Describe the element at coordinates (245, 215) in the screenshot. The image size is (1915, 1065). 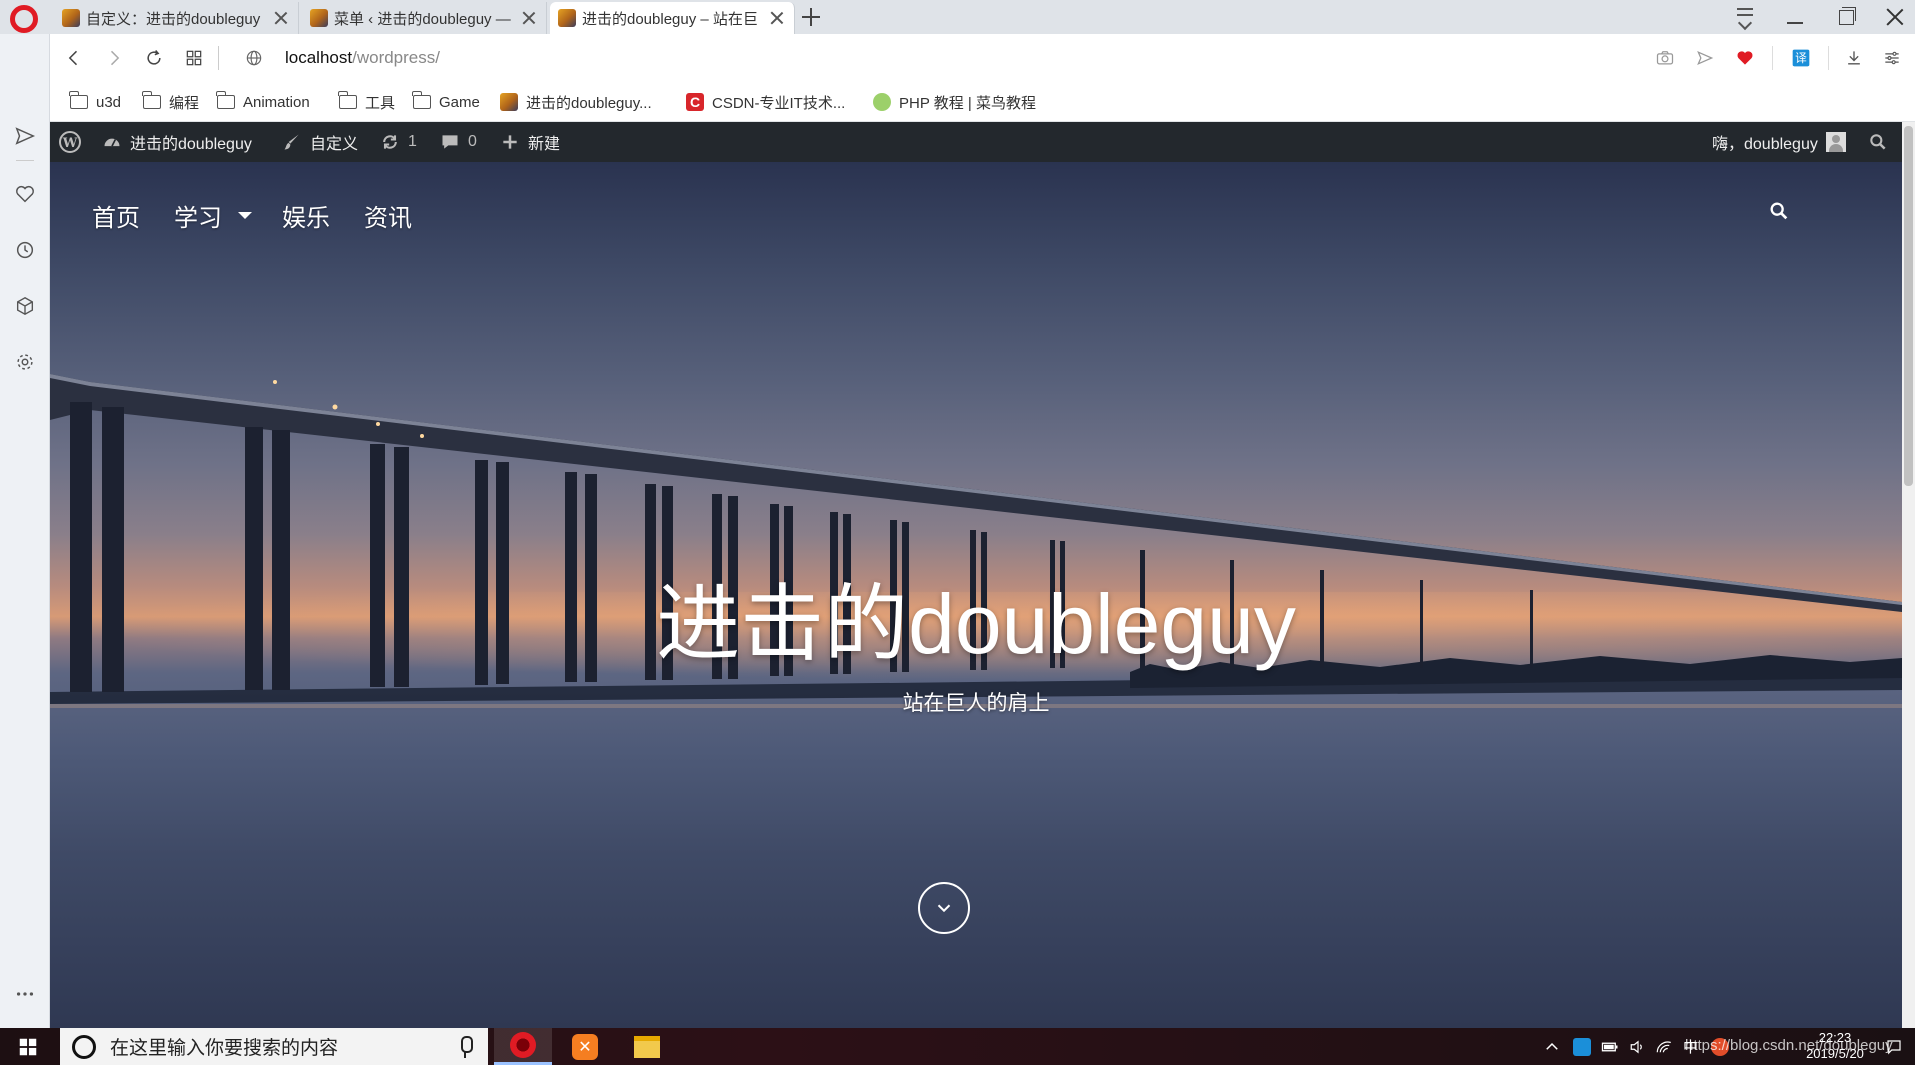
I see `caret-down-icon` at that location.